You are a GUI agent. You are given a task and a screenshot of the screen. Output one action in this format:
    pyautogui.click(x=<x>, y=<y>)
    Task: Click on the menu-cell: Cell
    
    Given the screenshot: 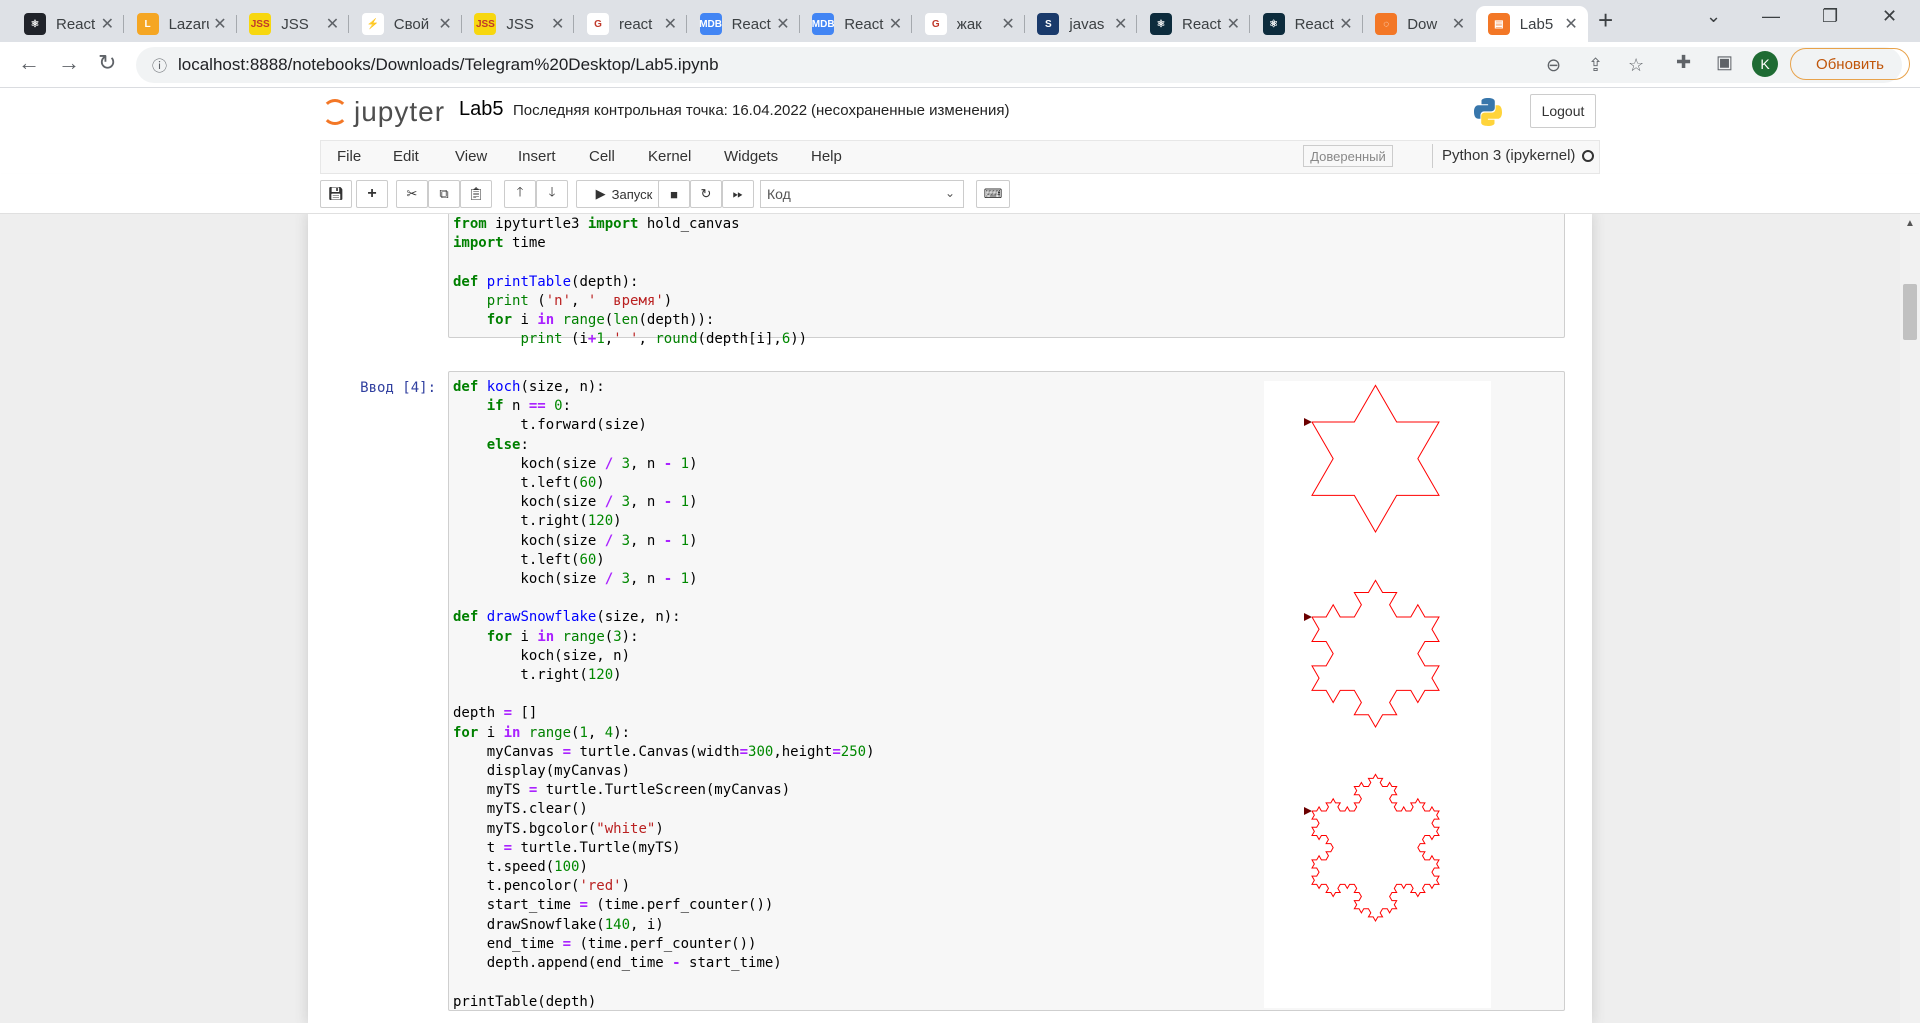 What is the action you would take?
    pyautogui.click(x=602, y=156)
    